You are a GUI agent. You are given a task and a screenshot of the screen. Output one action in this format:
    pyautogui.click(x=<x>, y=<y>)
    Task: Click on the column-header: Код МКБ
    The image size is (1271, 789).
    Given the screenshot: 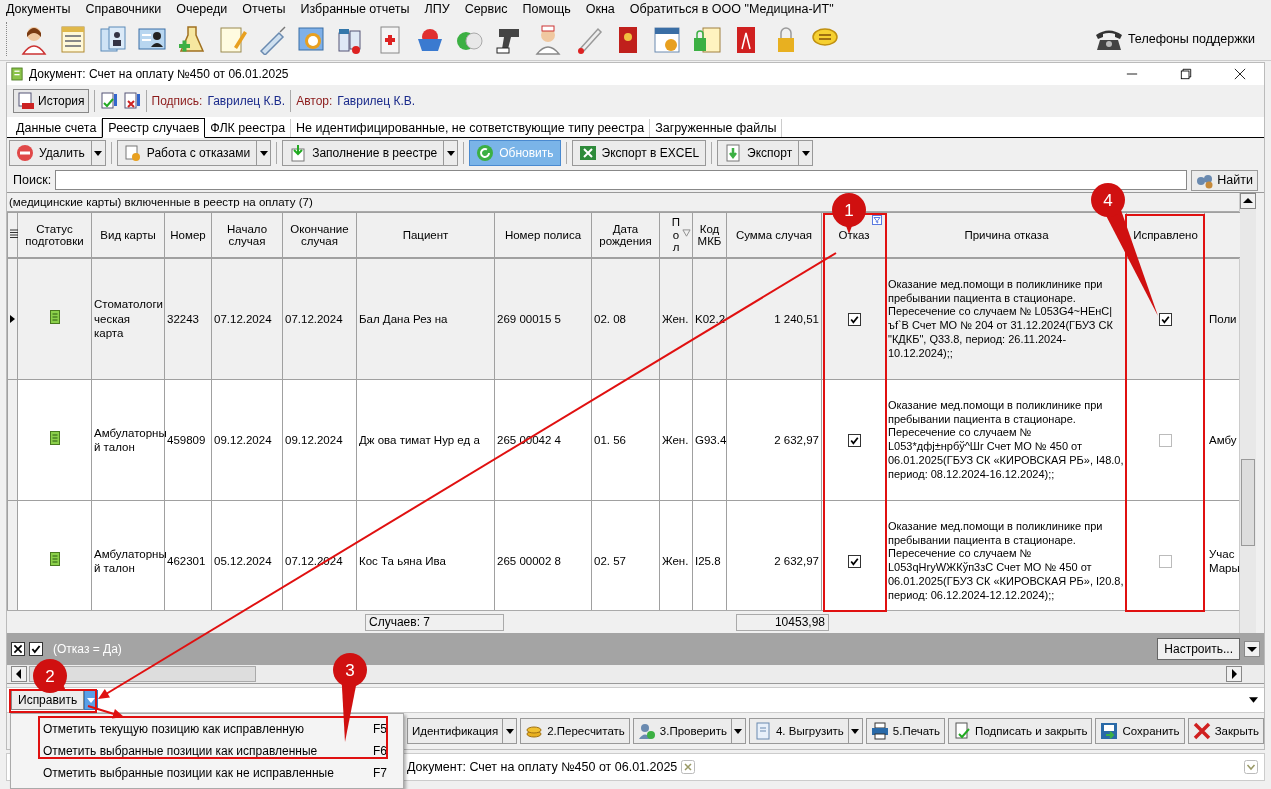 What is the action you would take?
    pyautogui.click(x=709, y=235)
    